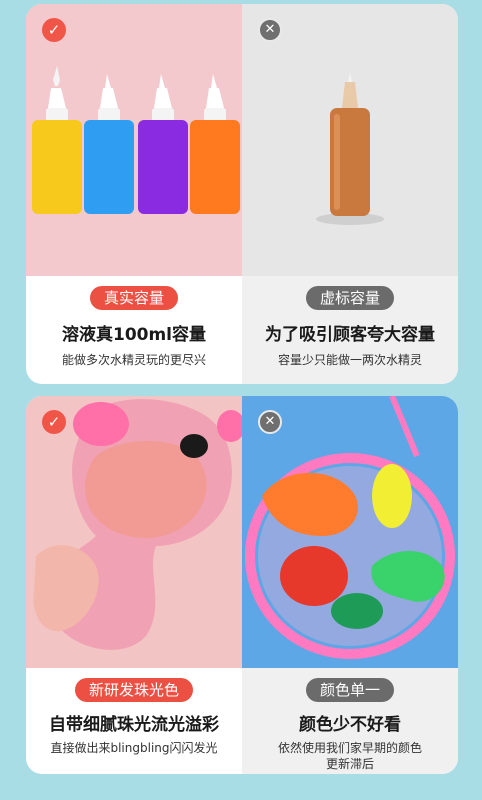  What do you see at coordinates (349, 764) in the screenshot?
I see `single-color-description-line2: 更新滞后` at bounding box center [349, 764].